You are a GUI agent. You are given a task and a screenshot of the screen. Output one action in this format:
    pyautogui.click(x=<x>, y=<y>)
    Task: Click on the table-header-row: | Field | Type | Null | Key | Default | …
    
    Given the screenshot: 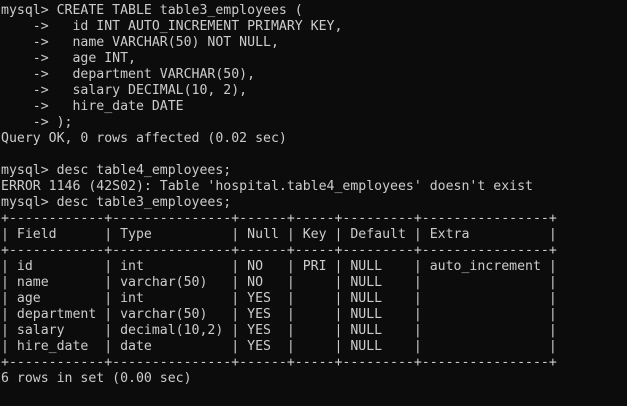 What is the action you would take?
    pyautogui.click(x=279, y=234)
    